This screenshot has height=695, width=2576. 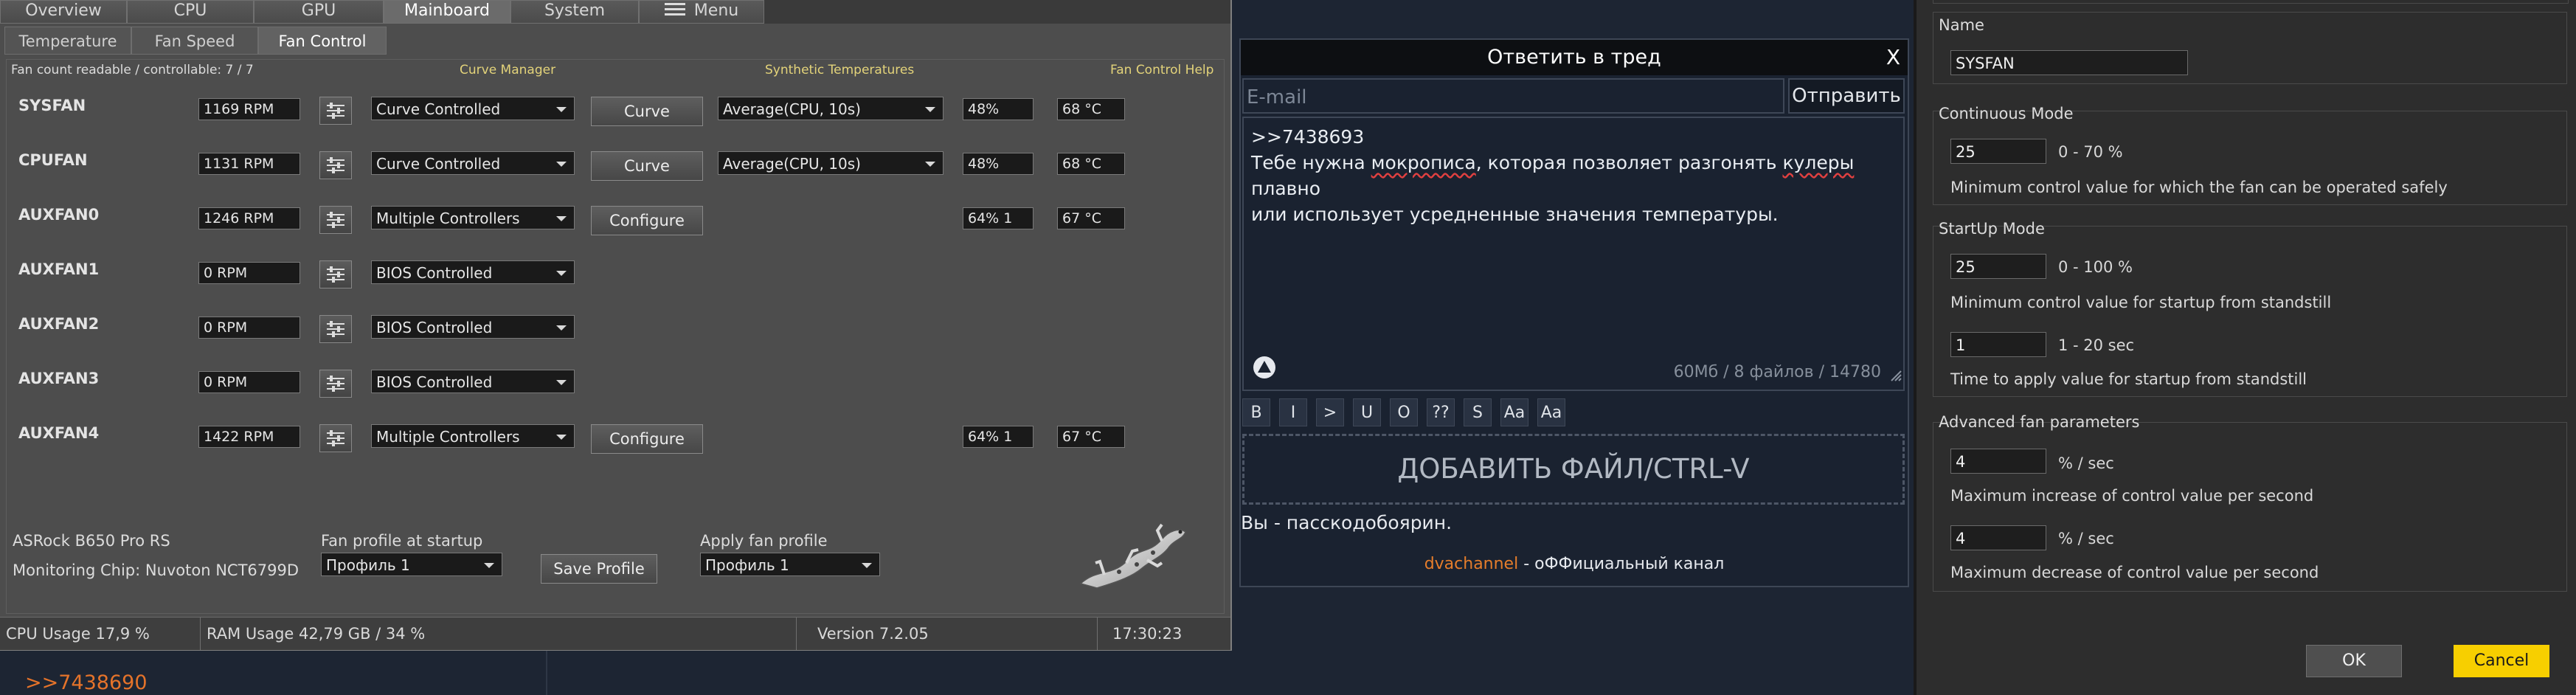 I want to click on ok-button: OK, so click(x=2354, y=661).